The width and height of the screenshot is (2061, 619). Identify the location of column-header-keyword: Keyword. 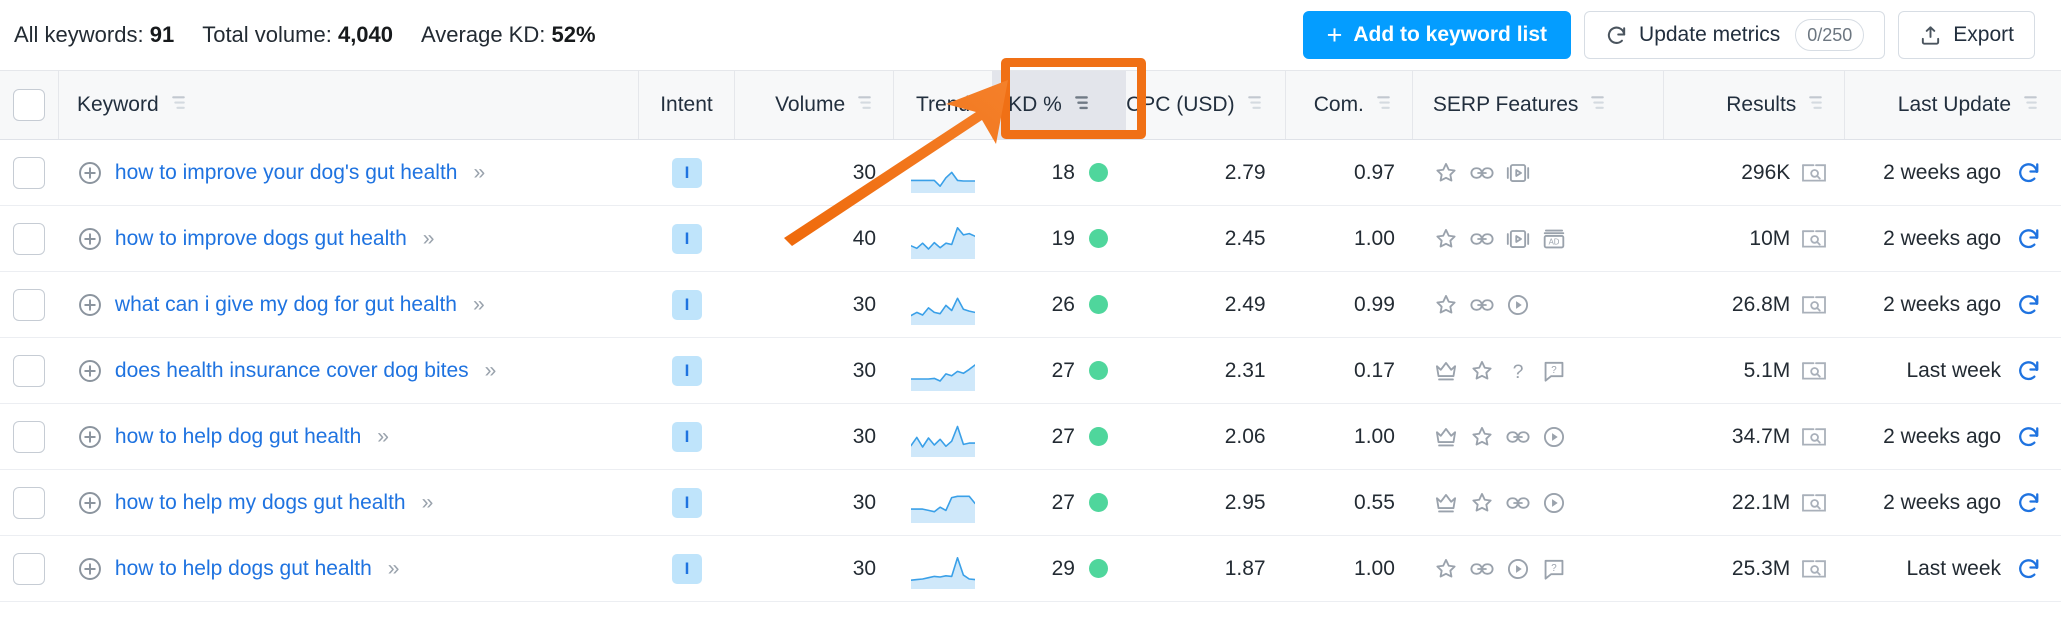
(349, 105).